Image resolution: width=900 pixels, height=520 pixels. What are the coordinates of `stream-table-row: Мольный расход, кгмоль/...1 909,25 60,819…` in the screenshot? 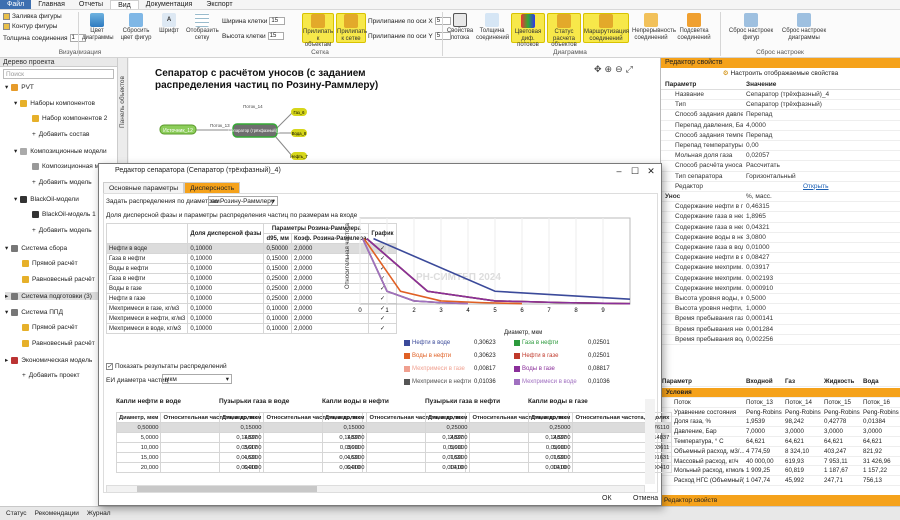 It's located at (780, 471).